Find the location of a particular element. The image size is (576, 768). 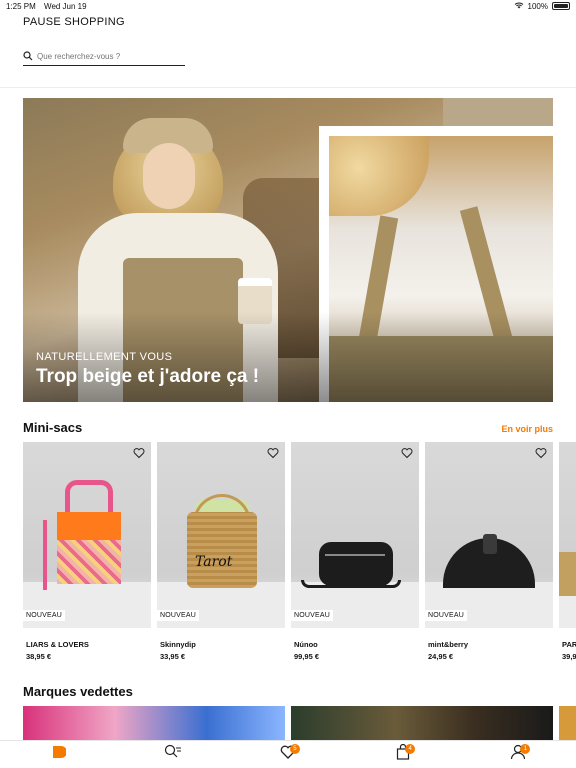

tab-search is located at coordinates (173, 755).